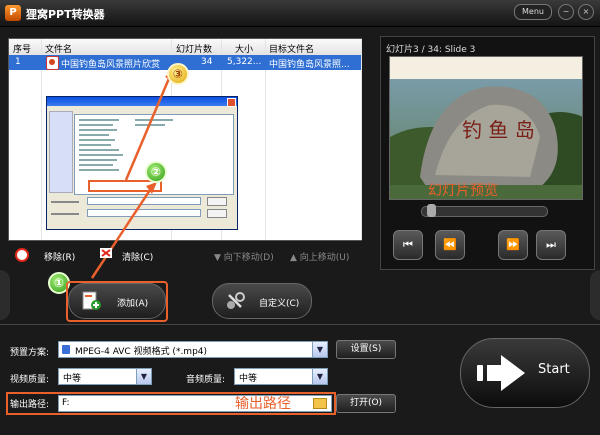 Image resolution: width=600 pixels, height=435 pixels. I want to click on remove-button: 移除(R), so click(59, 256).